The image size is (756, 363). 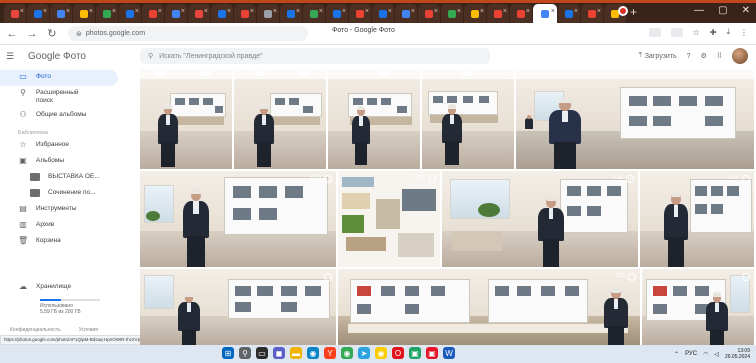 I want to click on omnibox: ⊜ photos.google.com, so click(x=188, y=33).